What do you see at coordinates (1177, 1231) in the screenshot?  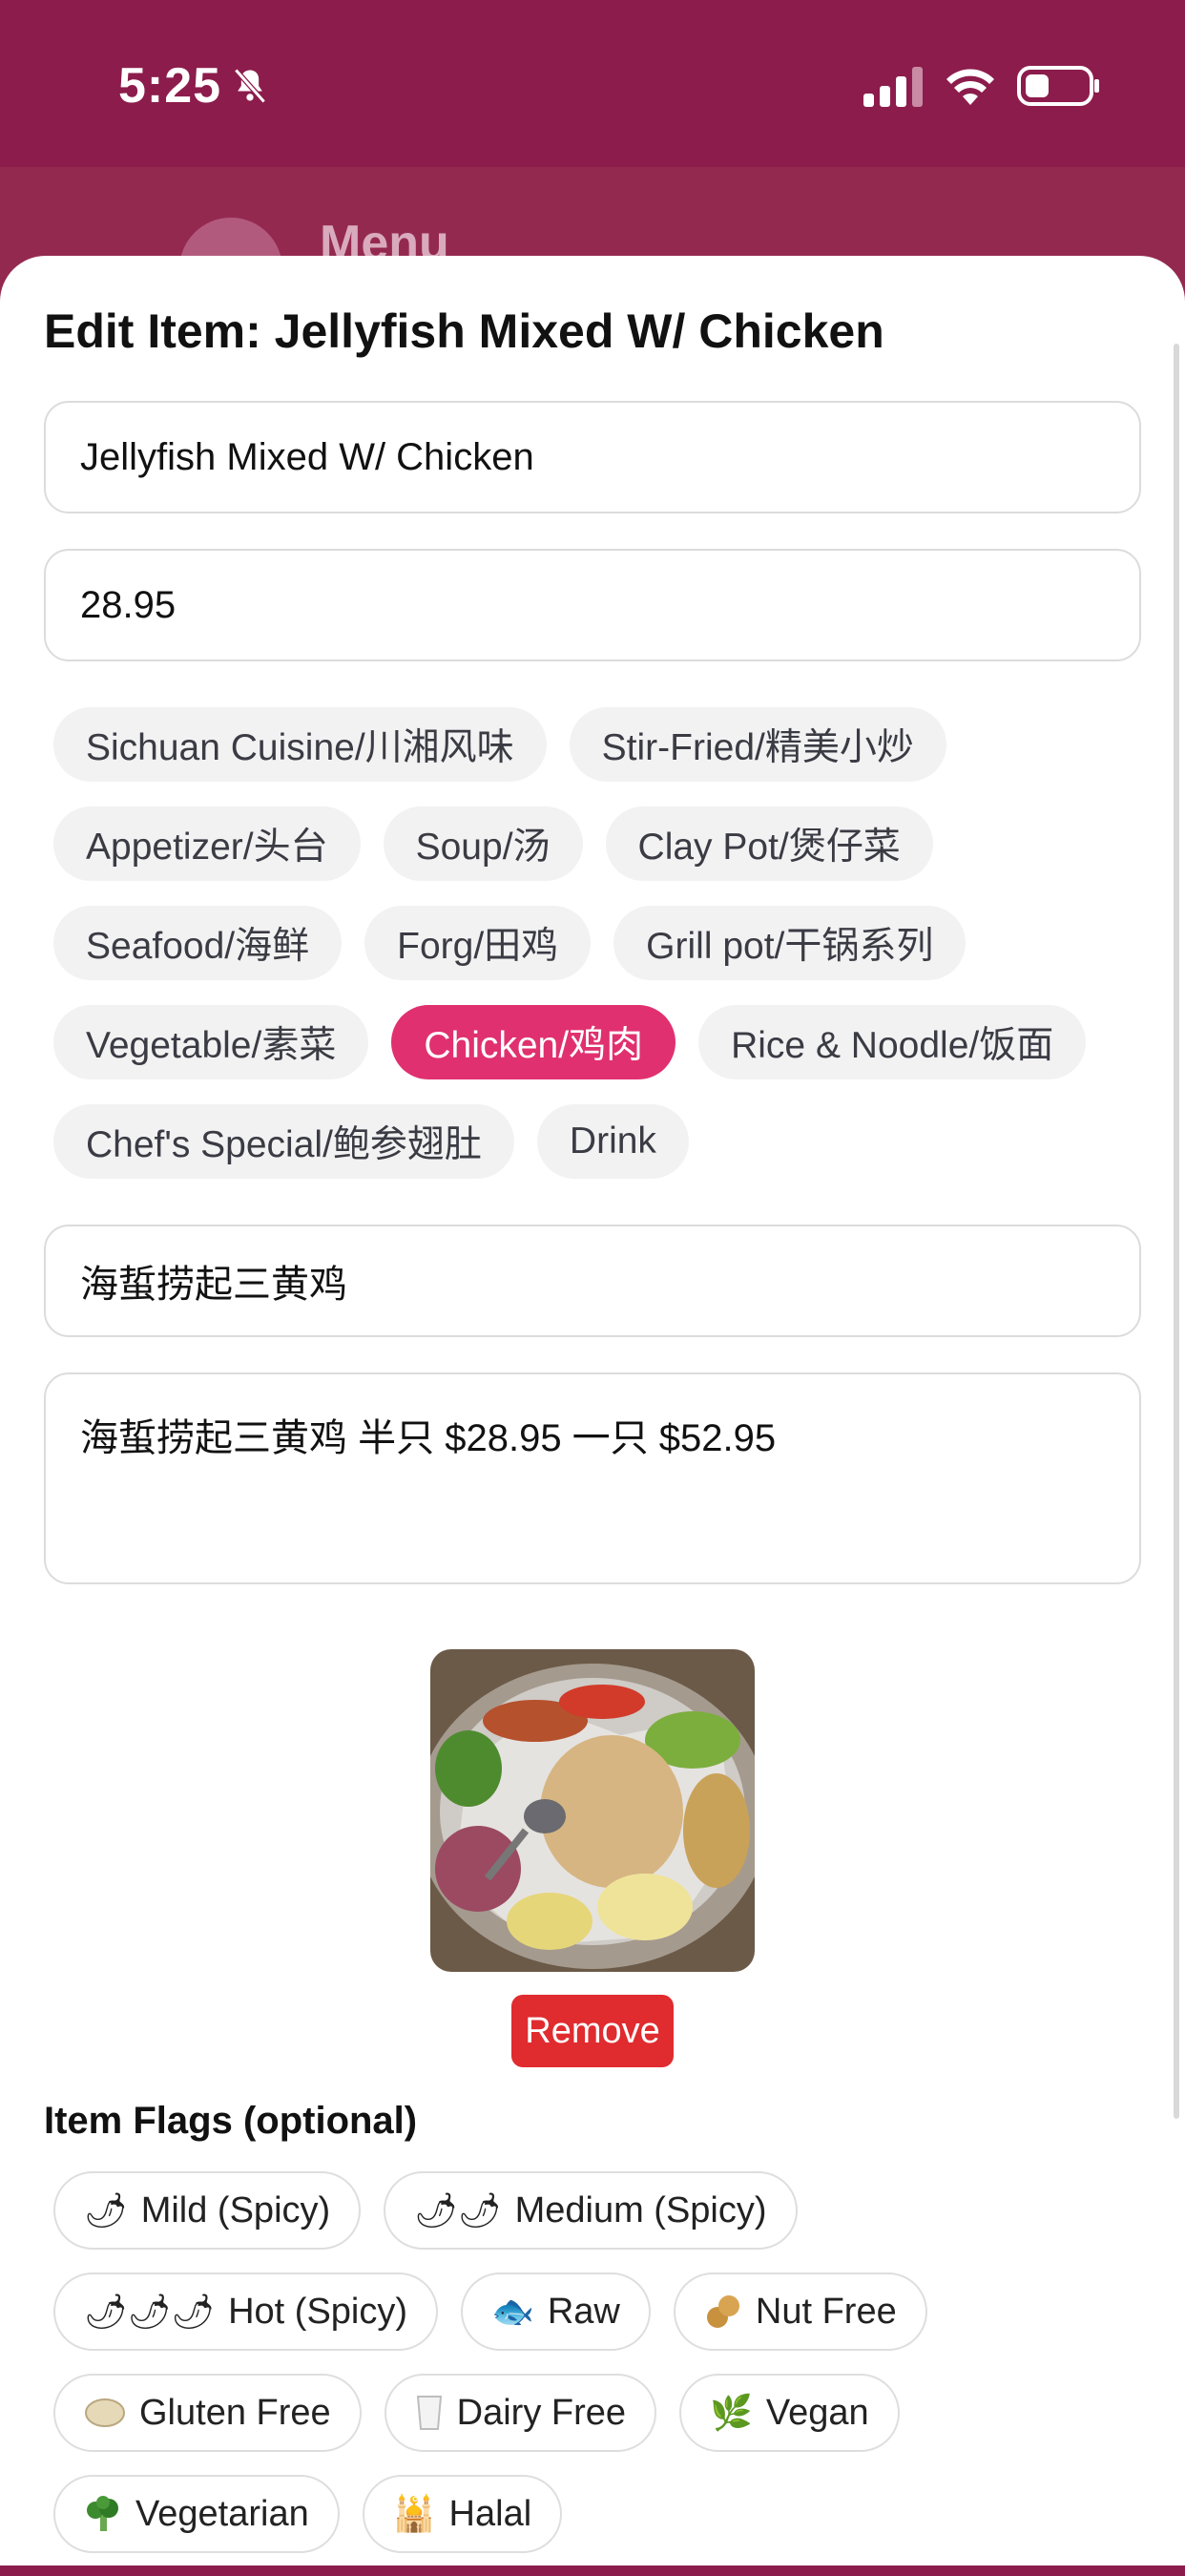 I see `scrollbar` at bounding box center [1177, 1231].